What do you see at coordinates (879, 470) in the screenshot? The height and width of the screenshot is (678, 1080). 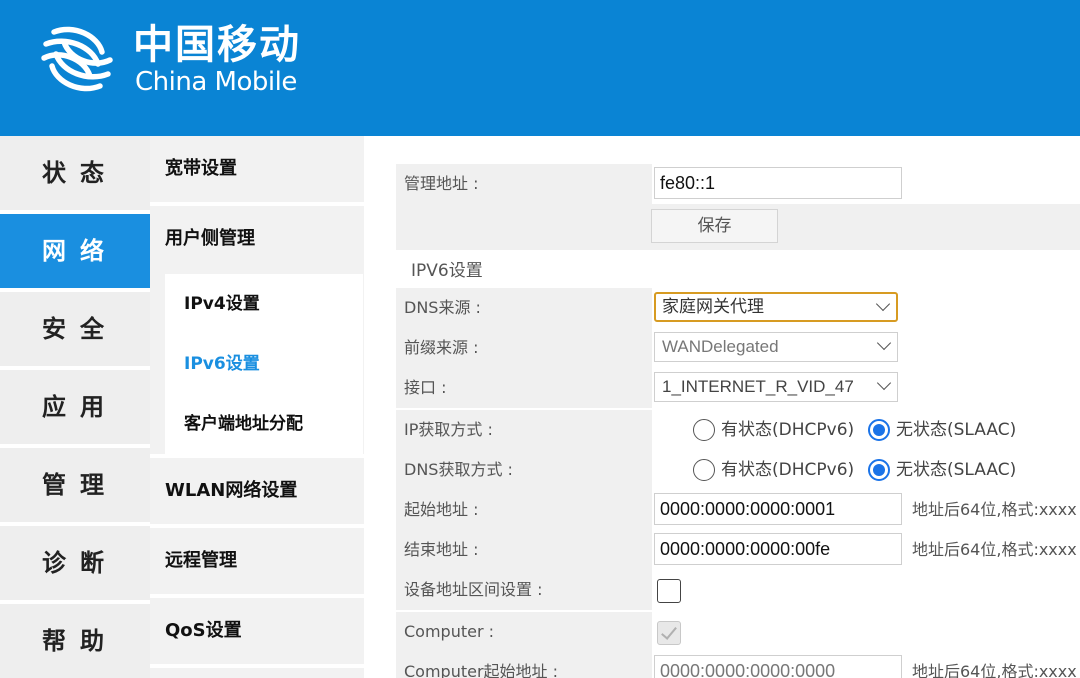 I see `dns-method-slaac-radio` at bounding box center [879, 470].